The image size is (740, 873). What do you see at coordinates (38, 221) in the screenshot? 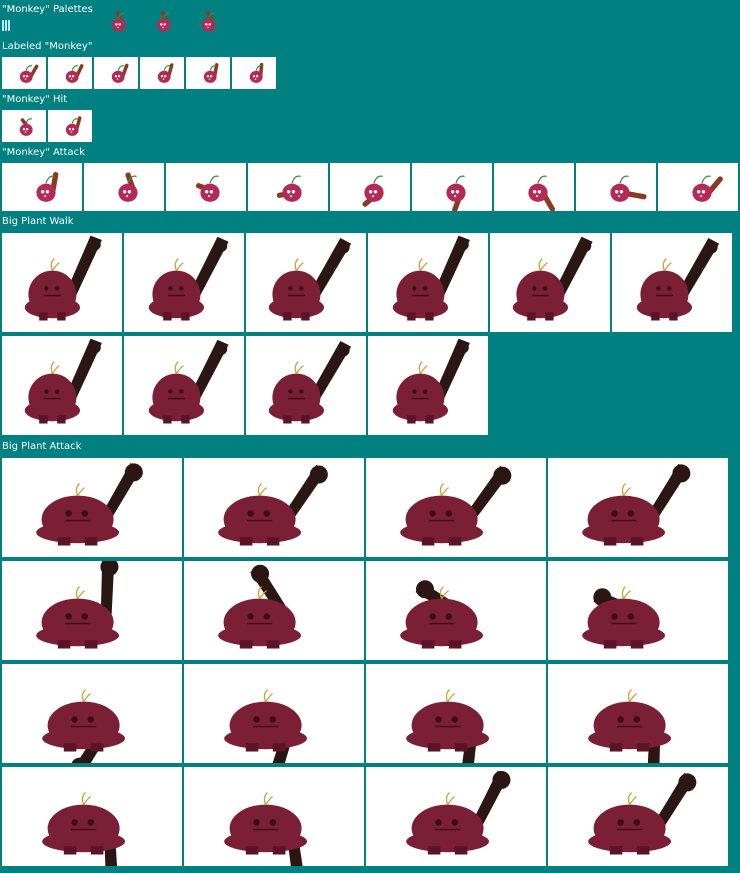
I see `section-label-walk: Big Plant Walk` at bounding box center [38, 221].